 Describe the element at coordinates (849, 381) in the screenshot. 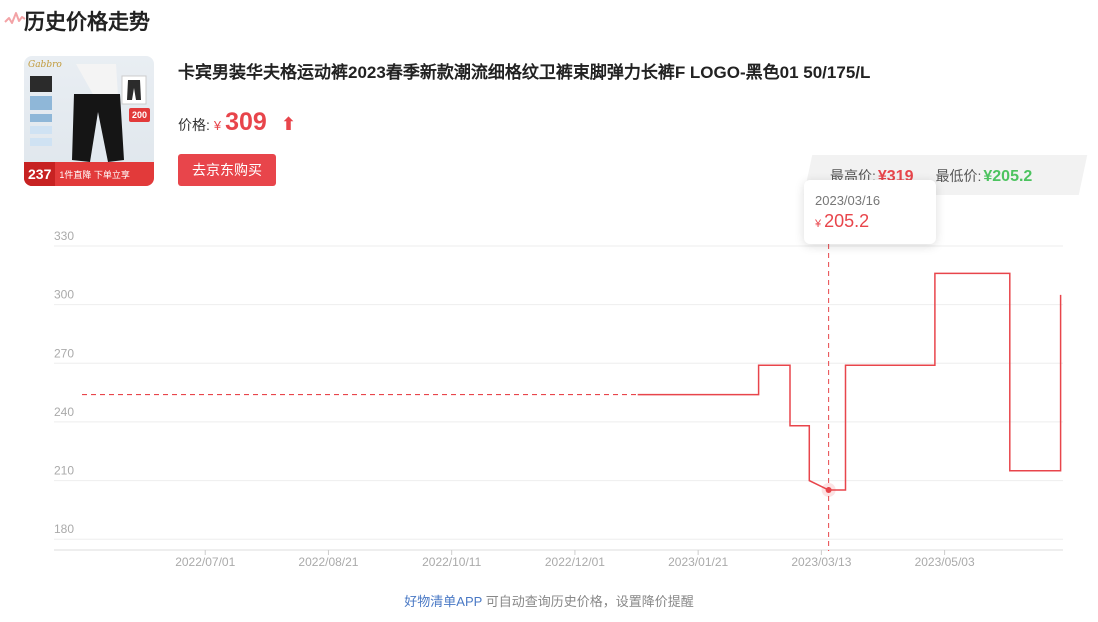

I see `price-line` at that location.